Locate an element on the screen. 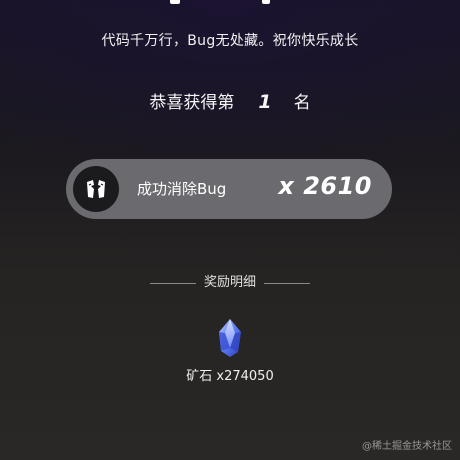 This screenshot has width=460, height=460. reward-section-header: 奖励明细 is located at coordinates (230, 283).